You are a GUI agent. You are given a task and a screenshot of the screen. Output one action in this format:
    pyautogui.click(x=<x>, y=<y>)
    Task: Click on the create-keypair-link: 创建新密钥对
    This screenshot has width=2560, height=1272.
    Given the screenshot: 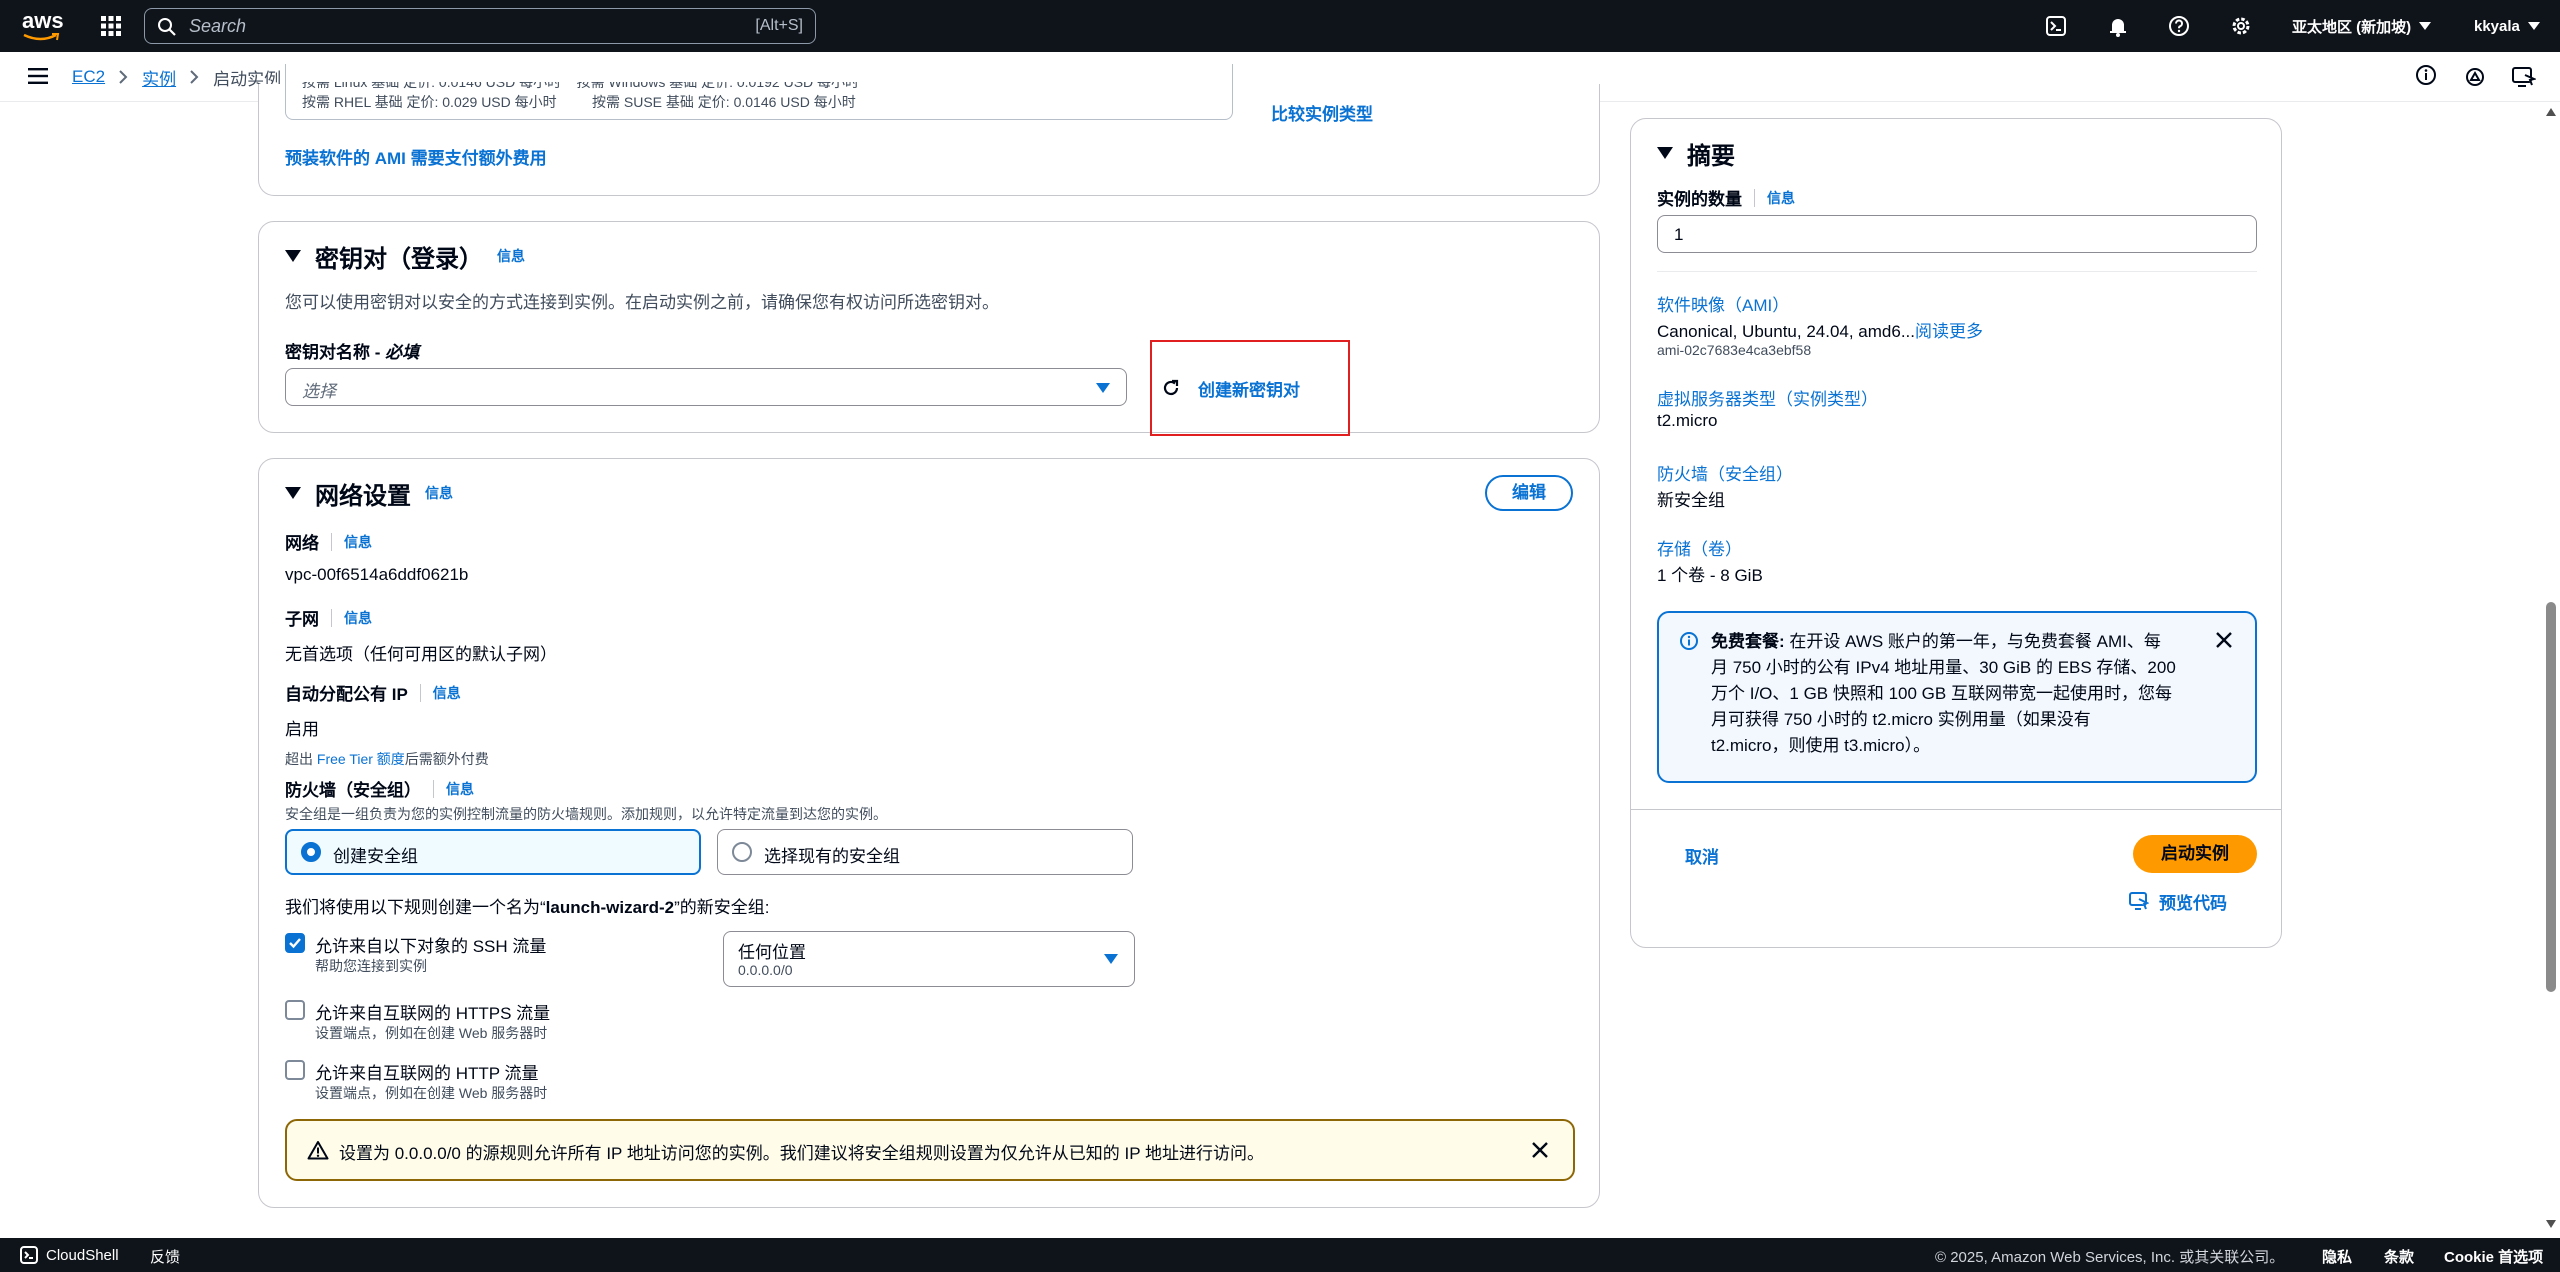 What is the action you would take?
    pyautogui.click(x=1249, y=388)
    